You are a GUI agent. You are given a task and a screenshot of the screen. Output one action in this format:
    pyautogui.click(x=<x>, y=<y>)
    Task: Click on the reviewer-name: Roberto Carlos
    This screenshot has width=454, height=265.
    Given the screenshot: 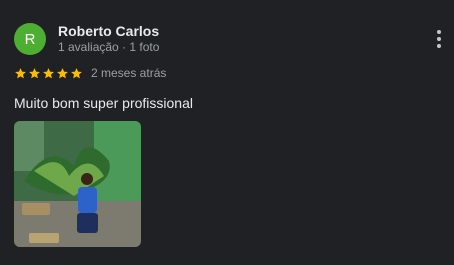 What is the action you would take?
    pyautogui.click(x=108, y=31)
    